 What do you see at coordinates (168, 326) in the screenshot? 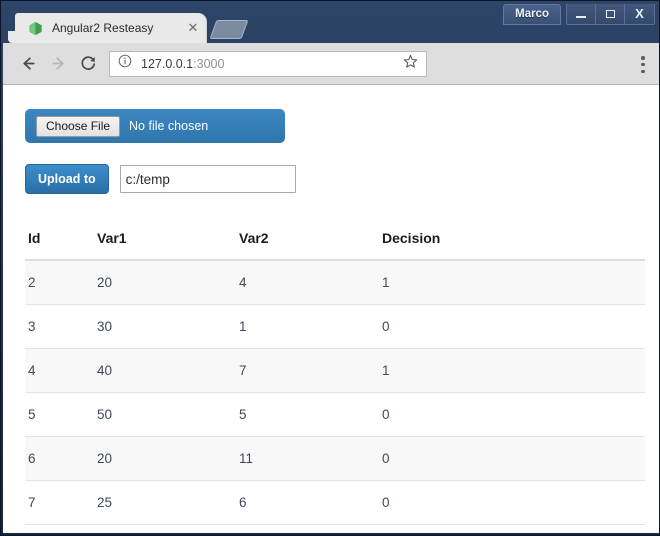
I see `cell-var1: 30` at bounding box center [168, 326].